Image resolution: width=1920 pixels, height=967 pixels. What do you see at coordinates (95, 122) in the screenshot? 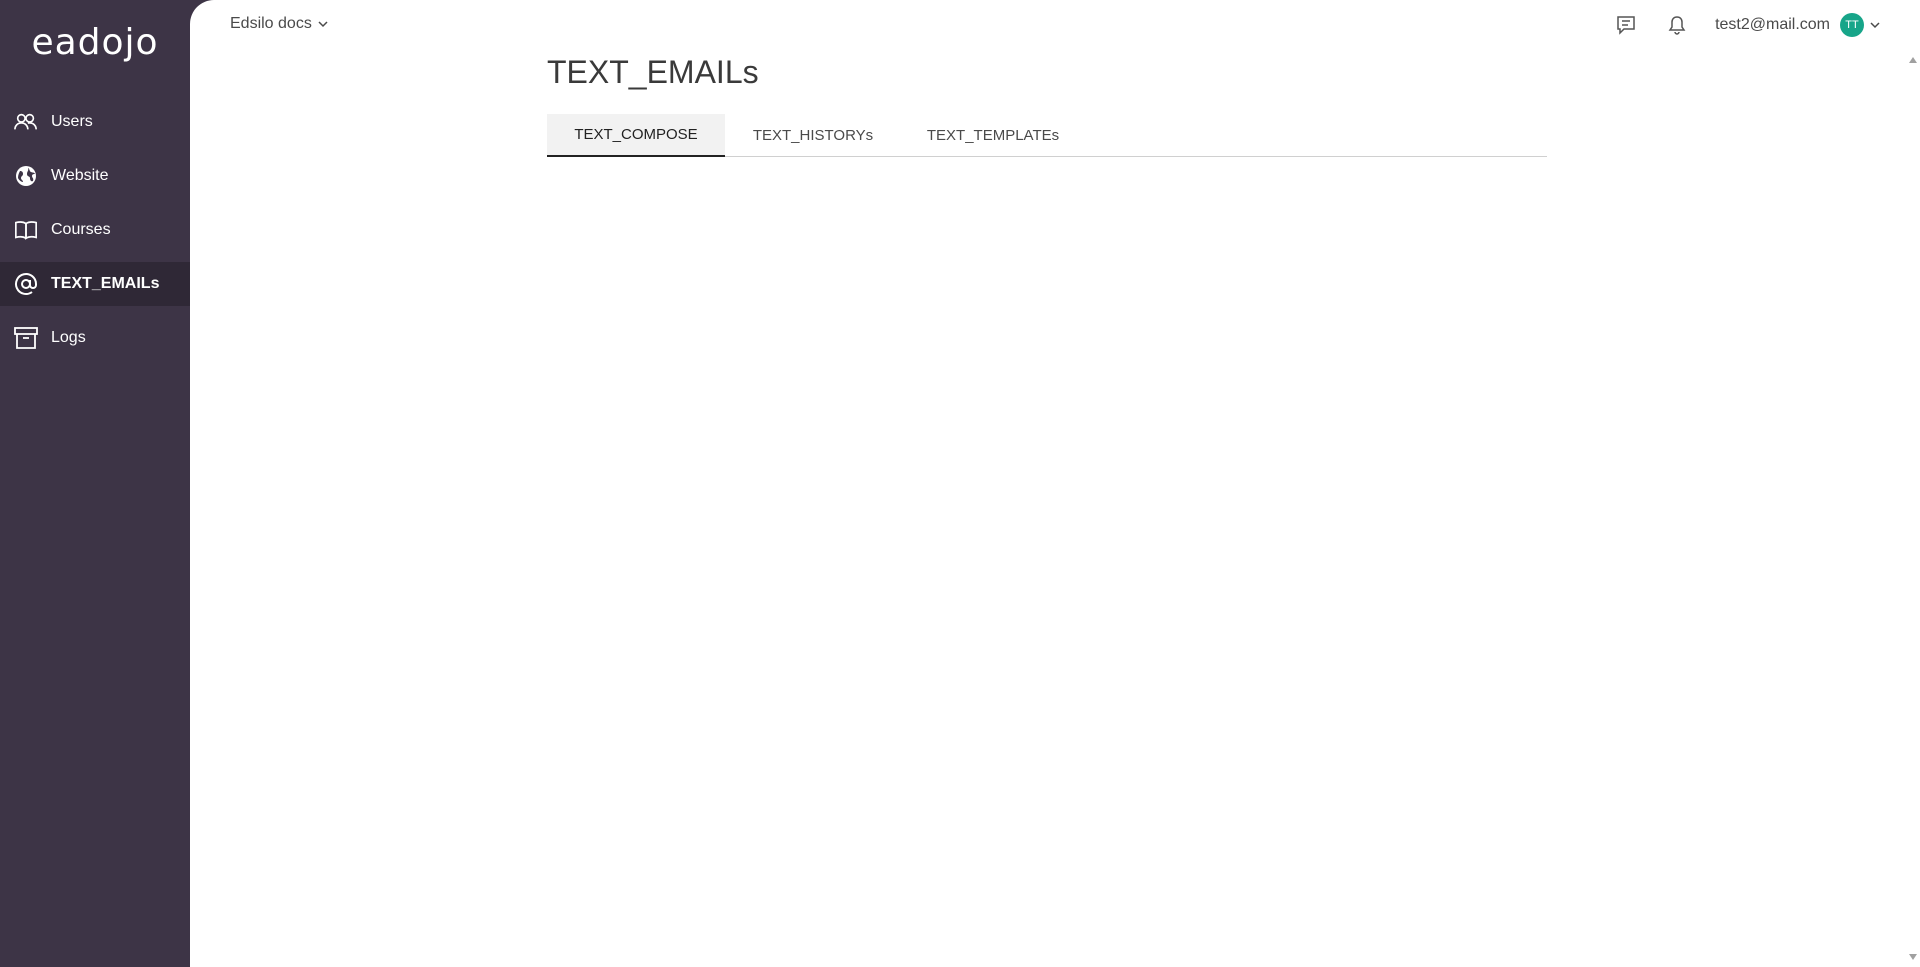
I see `sidebar-item-users: Users` at bounding box center [95, 122].